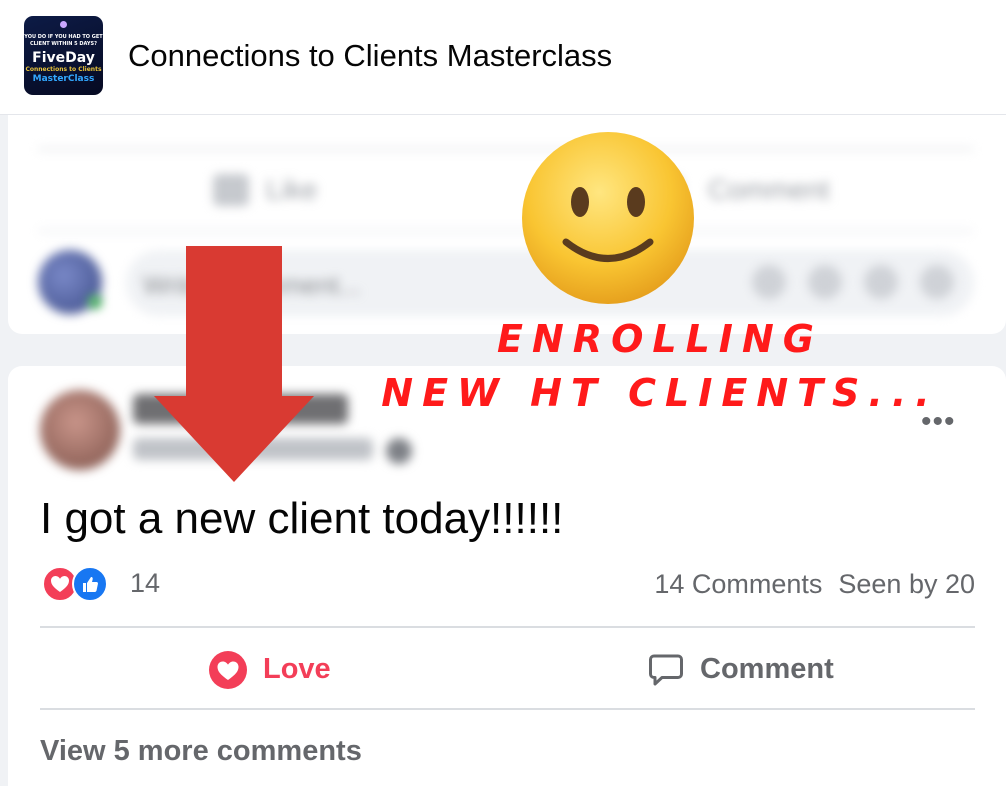  Describe the element at coordinates (80, 430) in the screenshot. I see `author-avatar` at that location.